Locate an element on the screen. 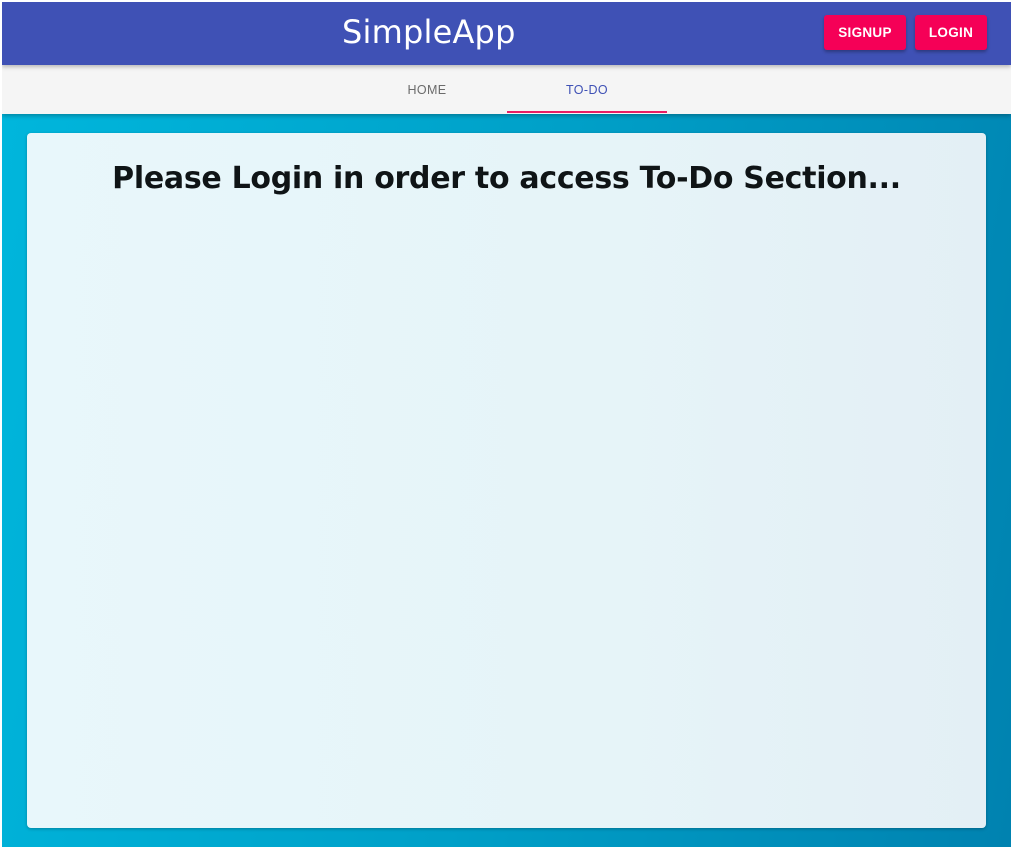 The height and width of the screenshot is (849, 1013). login-button: LOGIN is located at coordinates (951, 32).